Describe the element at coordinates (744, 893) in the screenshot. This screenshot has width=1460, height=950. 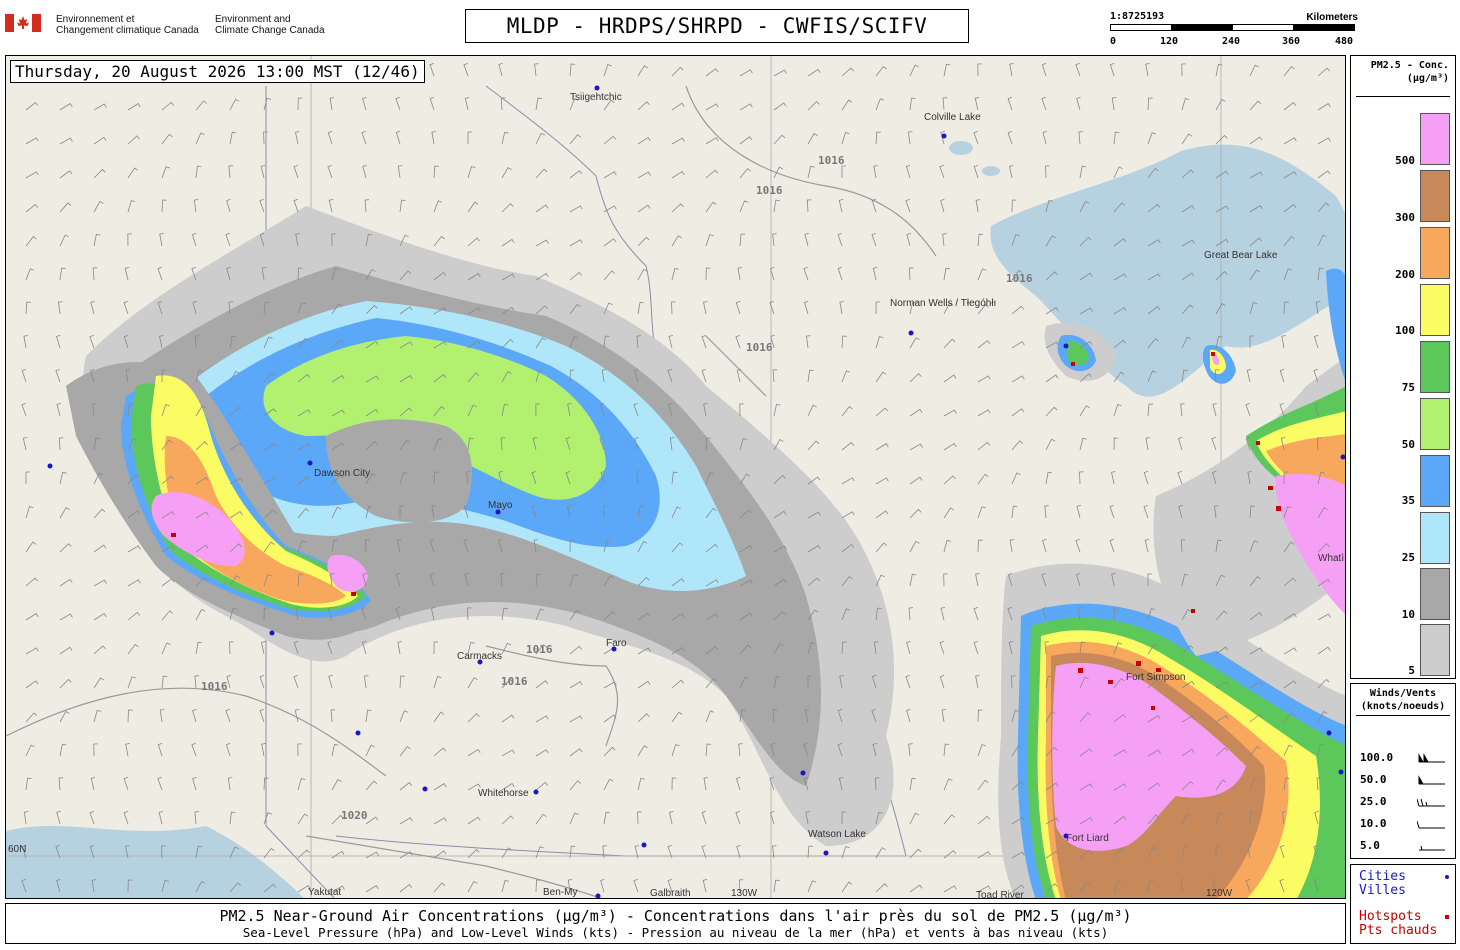
I see `longitude-label: 130W` at that location.